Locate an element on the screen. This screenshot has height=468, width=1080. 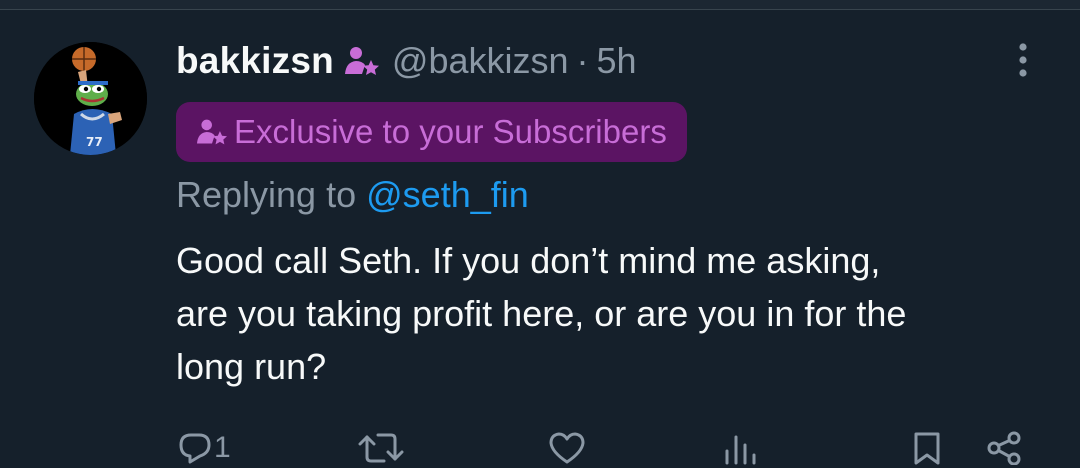
tweet-header: bakkizsn @bakkizsn · 5h is located at coordinates (406, 61).